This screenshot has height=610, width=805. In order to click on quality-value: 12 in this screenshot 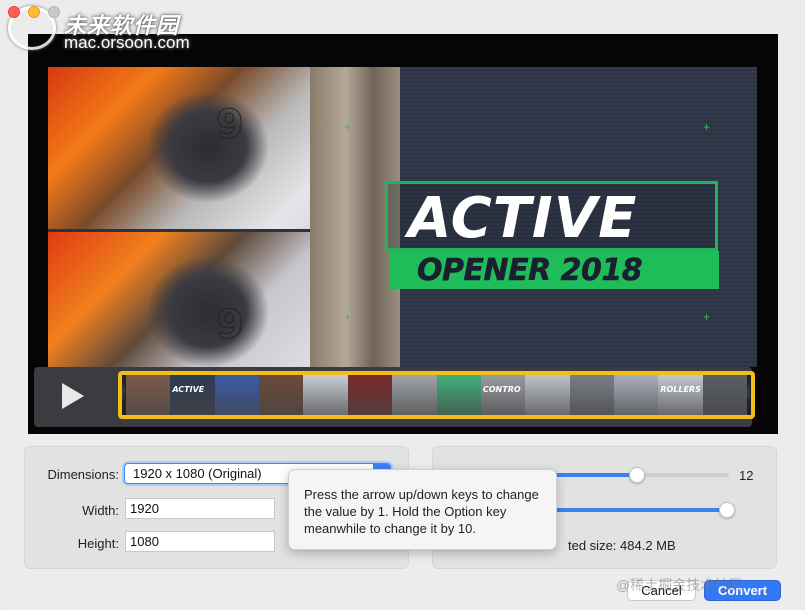, I will do `click(746, 475)`.